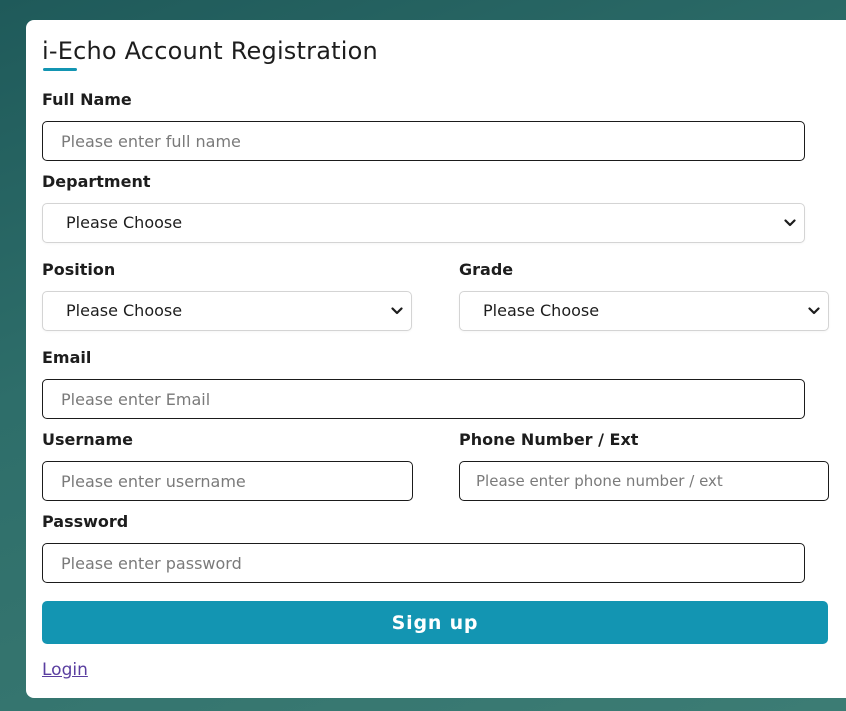 The height and width of the screenshot is (711, 846). I want to click on email-label: Email, so click(67, 357).